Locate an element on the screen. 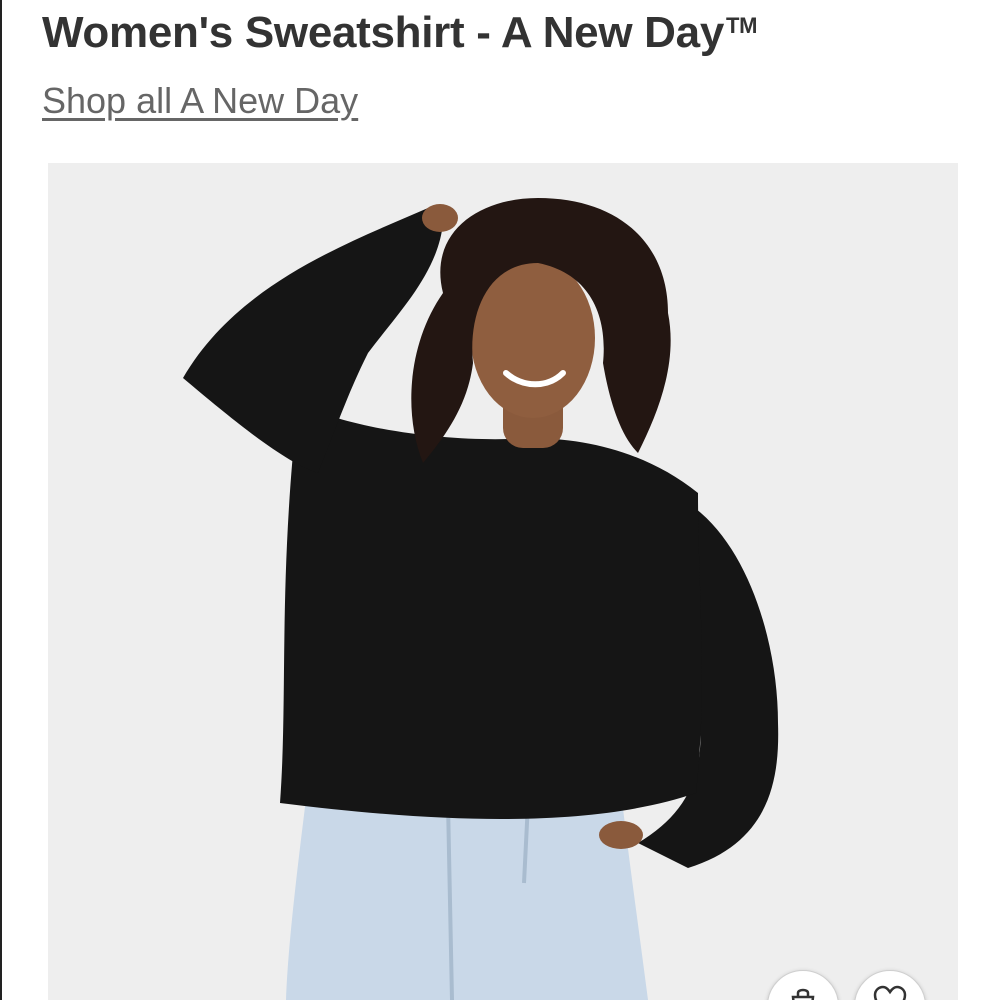 This screenshot has width=1000, height=1000. heart-icon is located at coordinates (890, 992).